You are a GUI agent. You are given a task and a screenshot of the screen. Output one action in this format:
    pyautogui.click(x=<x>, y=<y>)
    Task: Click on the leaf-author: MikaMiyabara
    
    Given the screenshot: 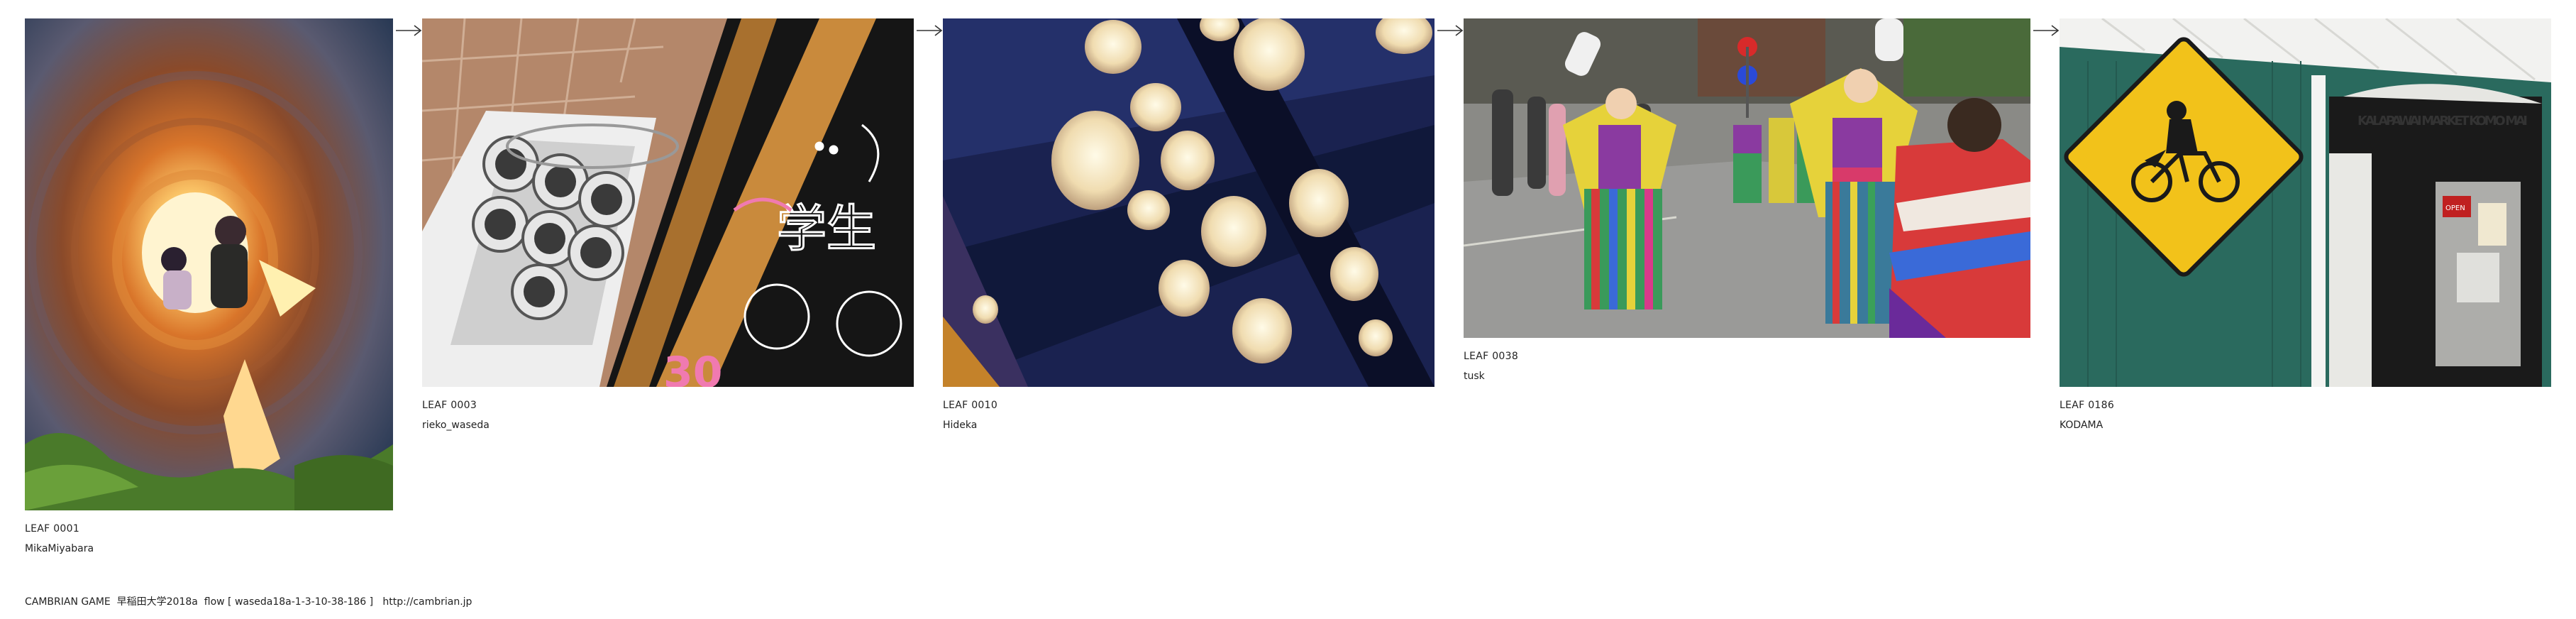 What is the action you would take?
    pyautogui.click(x=59, y=548)
    